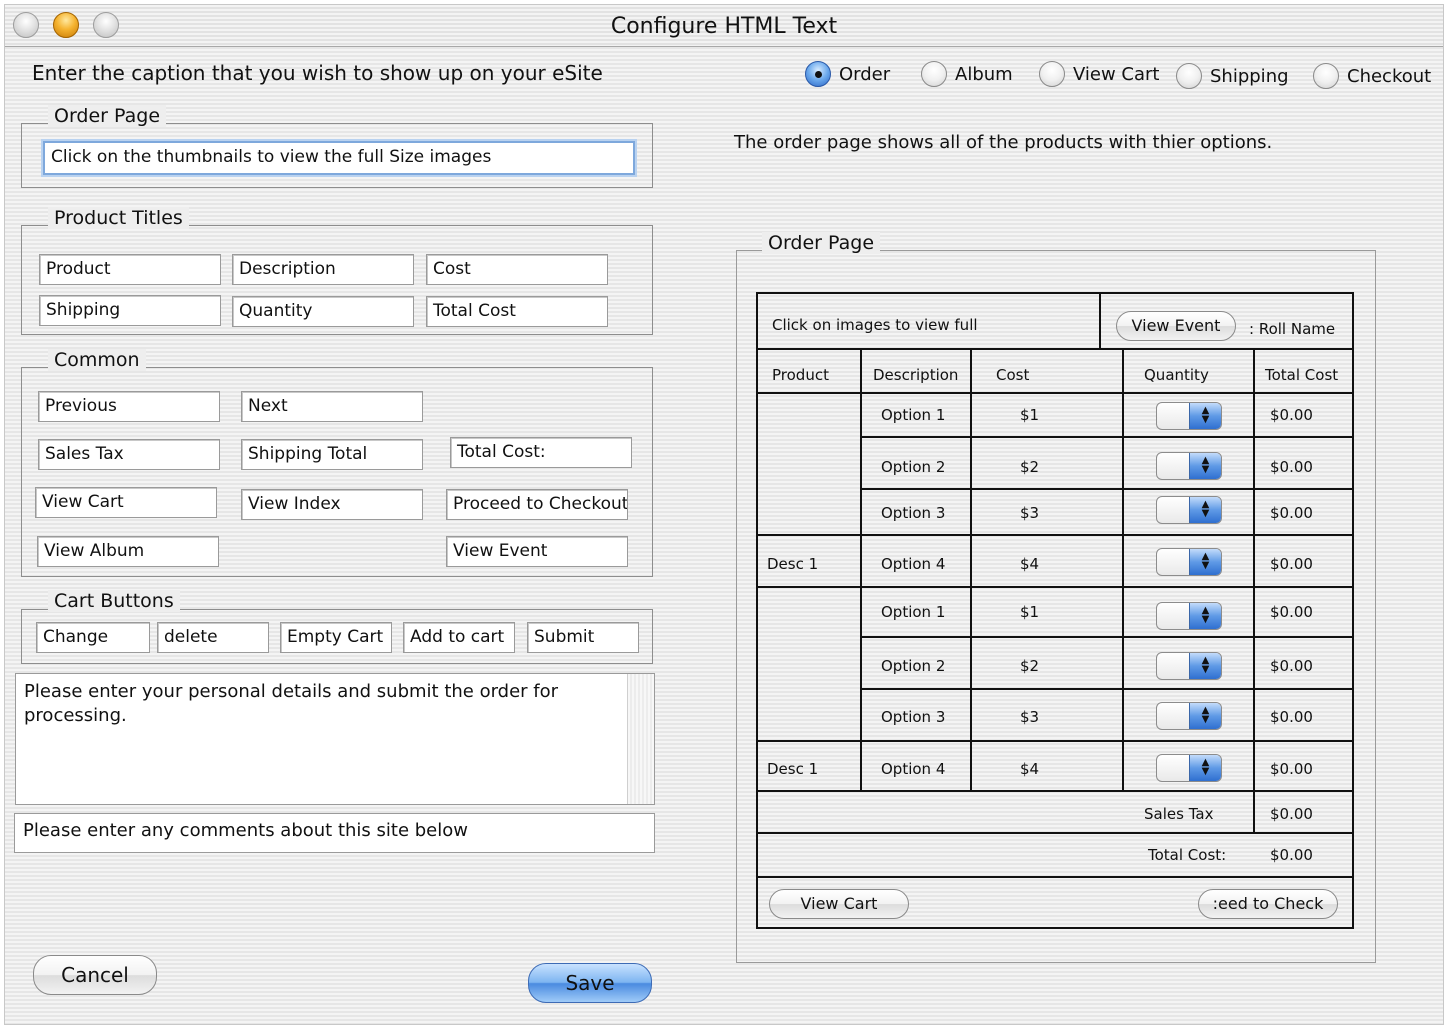 The height and width of the screenshot is (1027, 1447). I want to click on common-view-event-field: View Event, so click(537, 551).